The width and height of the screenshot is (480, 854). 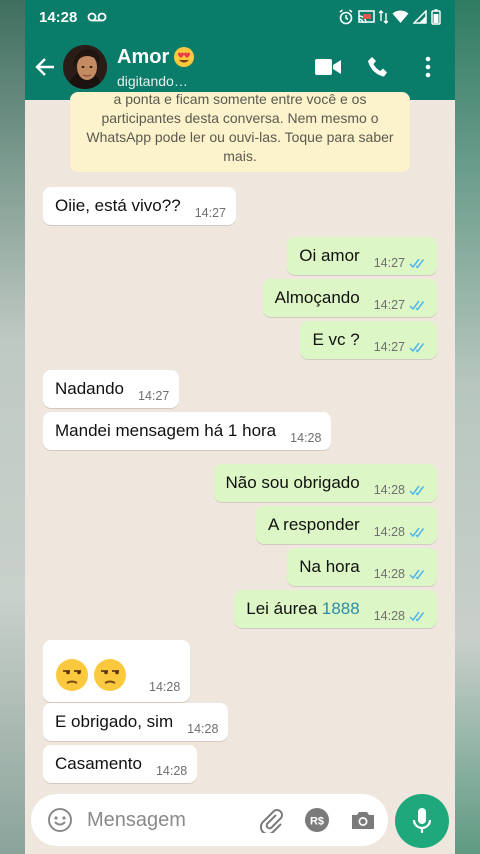 What do you see at coordinates (341, 609) in the screenshot?
I see `message-link: 1888` at bounding box center [341, 609].